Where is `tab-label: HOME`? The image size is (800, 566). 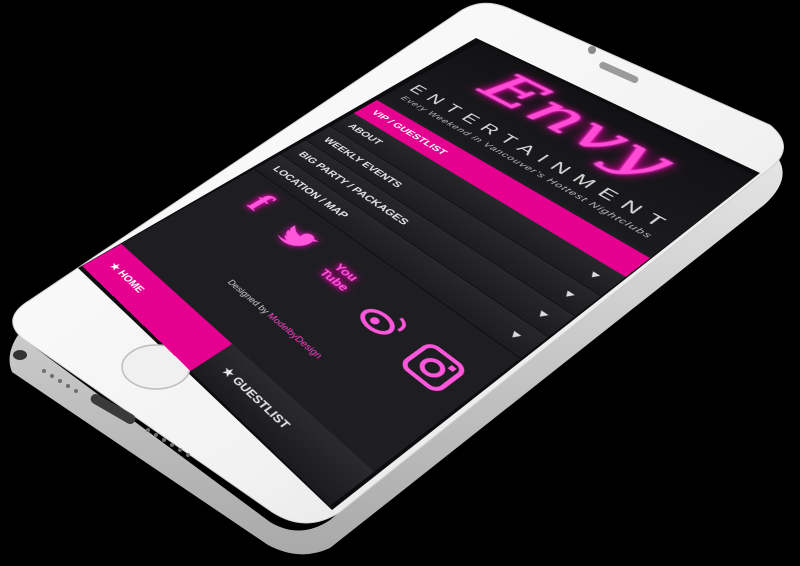 tab-label: HOME is located at coordinates (130, 281).